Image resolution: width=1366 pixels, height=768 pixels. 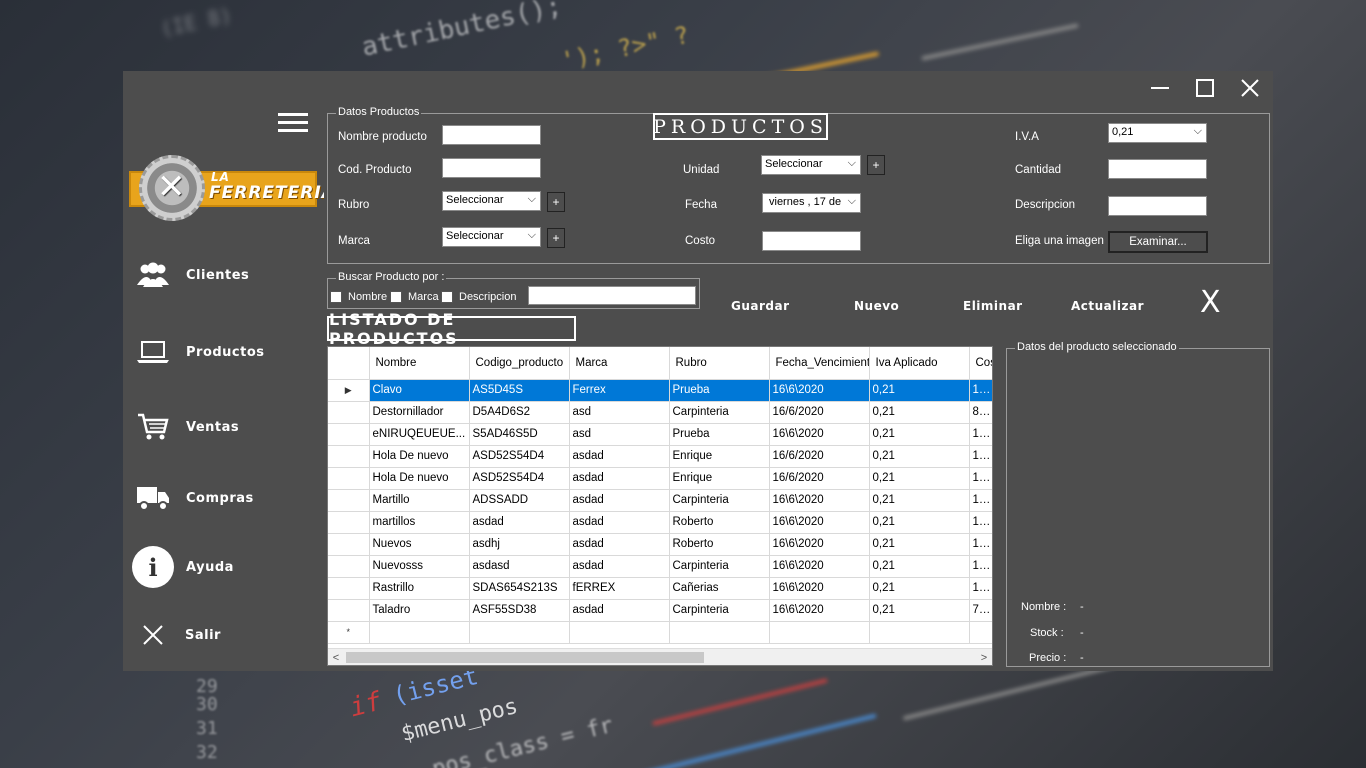 I want to click on cod-input, so click(x=491, y=168).